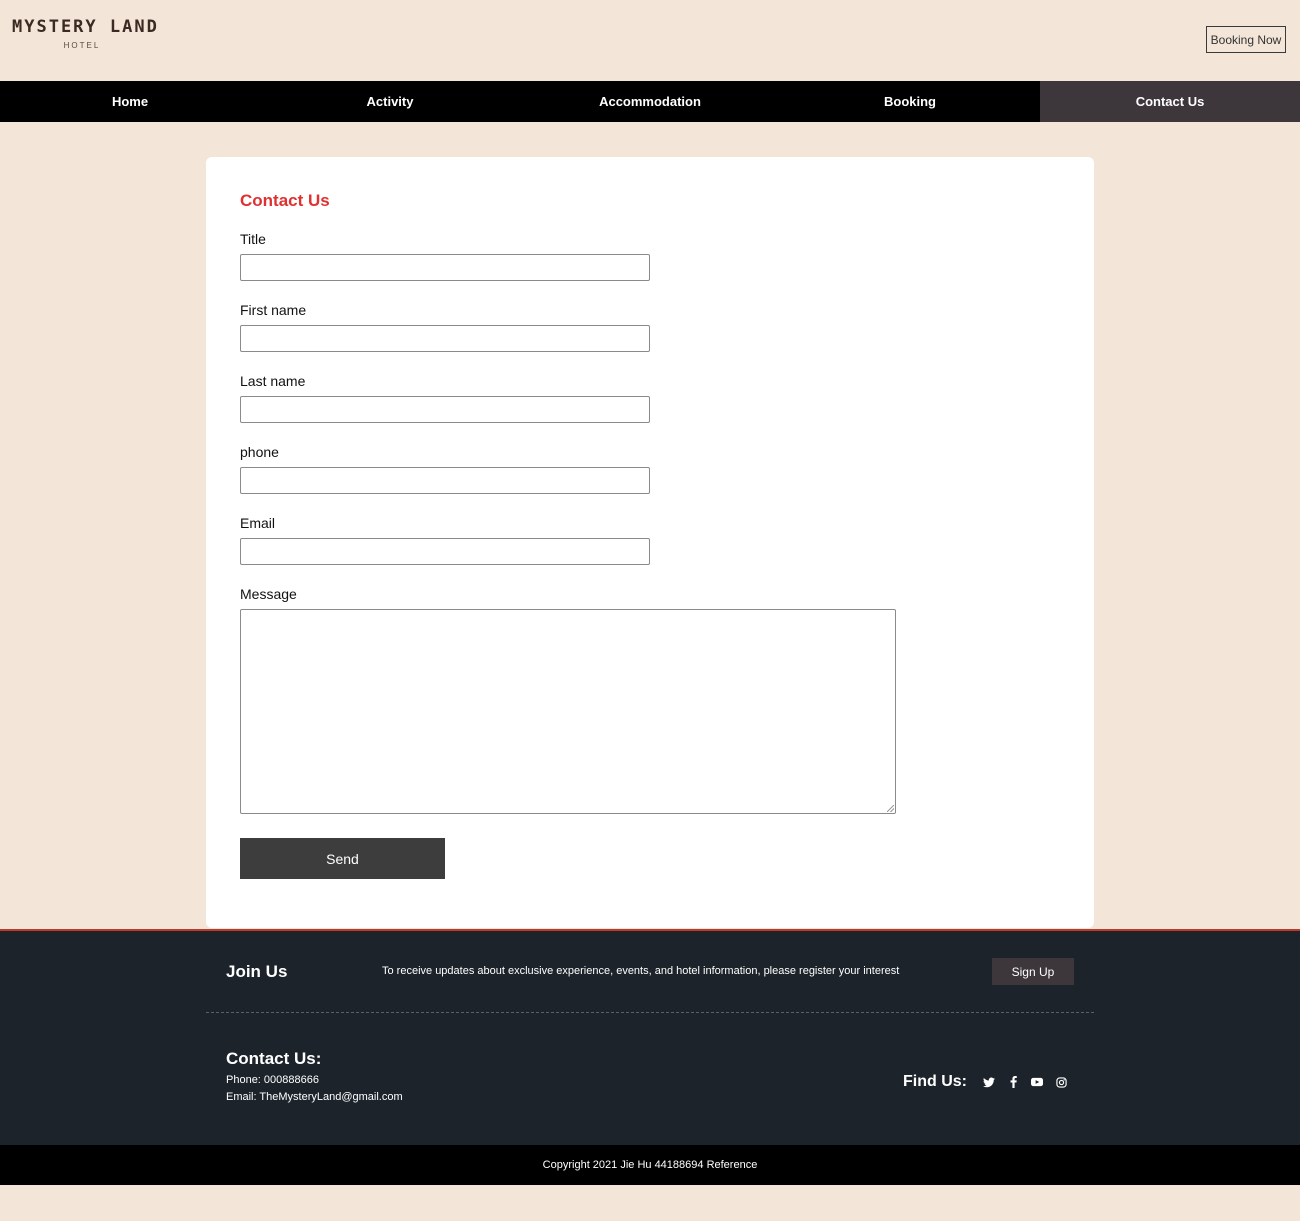 The image size is (1300, 1221). Describe the element at coordinates (935, 1081) in the screenshot. I see `find-us-title: Find Us:` at that location.